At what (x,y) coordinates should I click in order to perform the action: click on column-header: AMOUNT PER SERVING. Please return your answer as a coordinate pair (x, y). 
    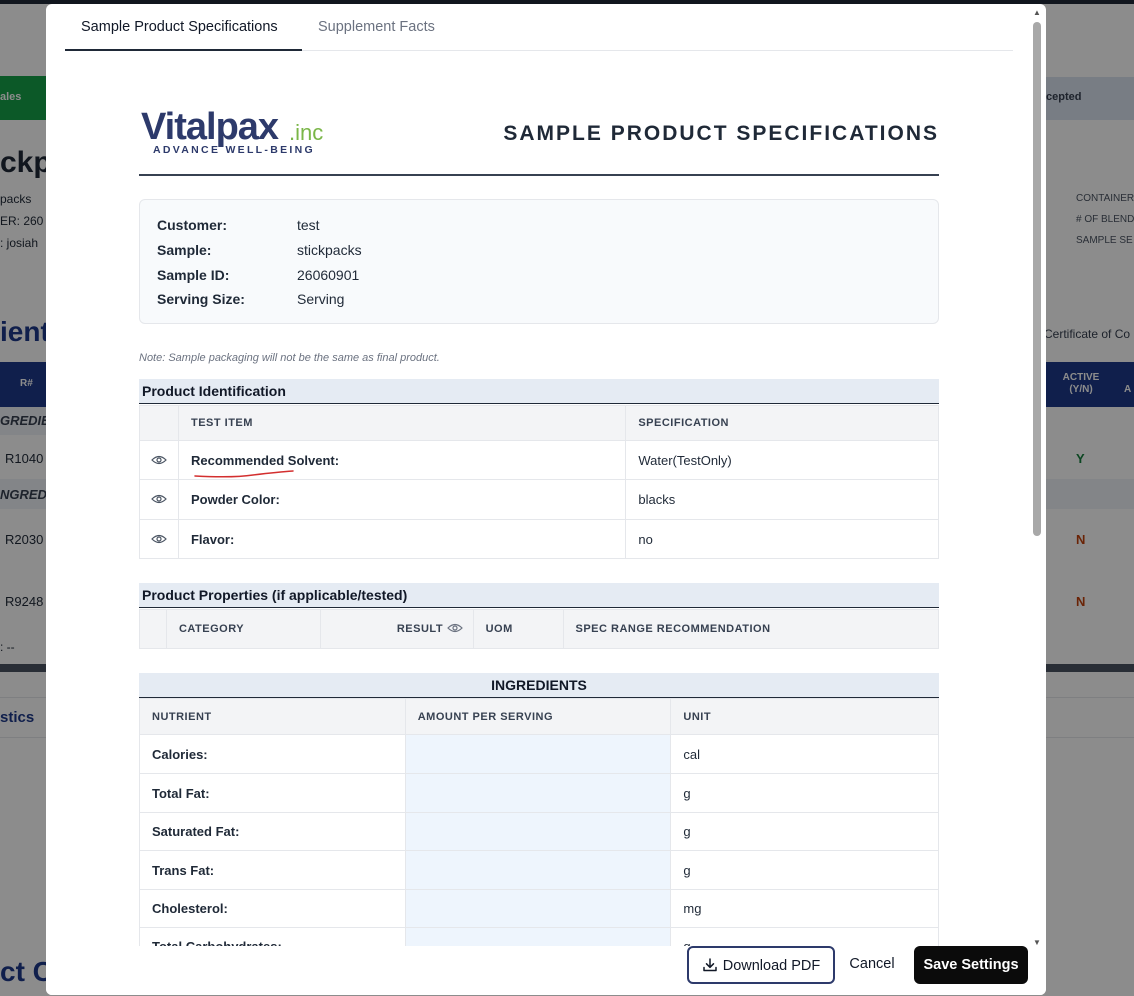
    Looking at the image, I should click on (538, 716).